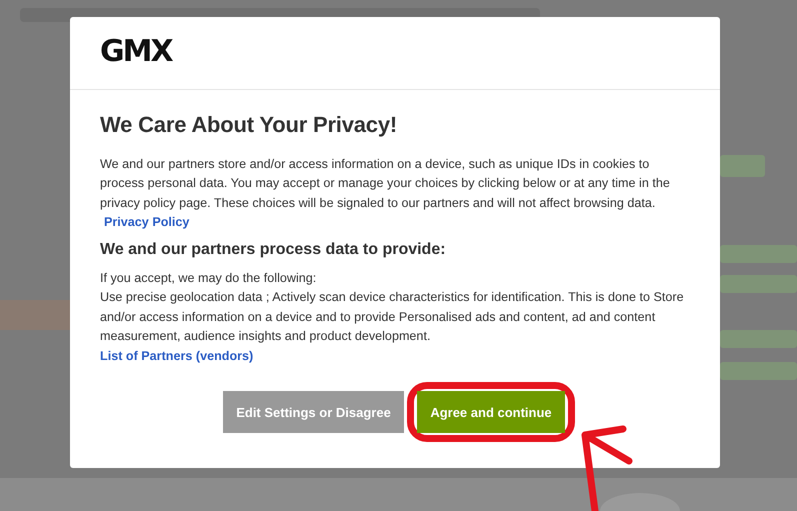 The width and height of the screenshot is (797, 511). Describe the element at coordinates (491, 412) in the screenshot. I see `agree-button: Agree and continue` at that location.